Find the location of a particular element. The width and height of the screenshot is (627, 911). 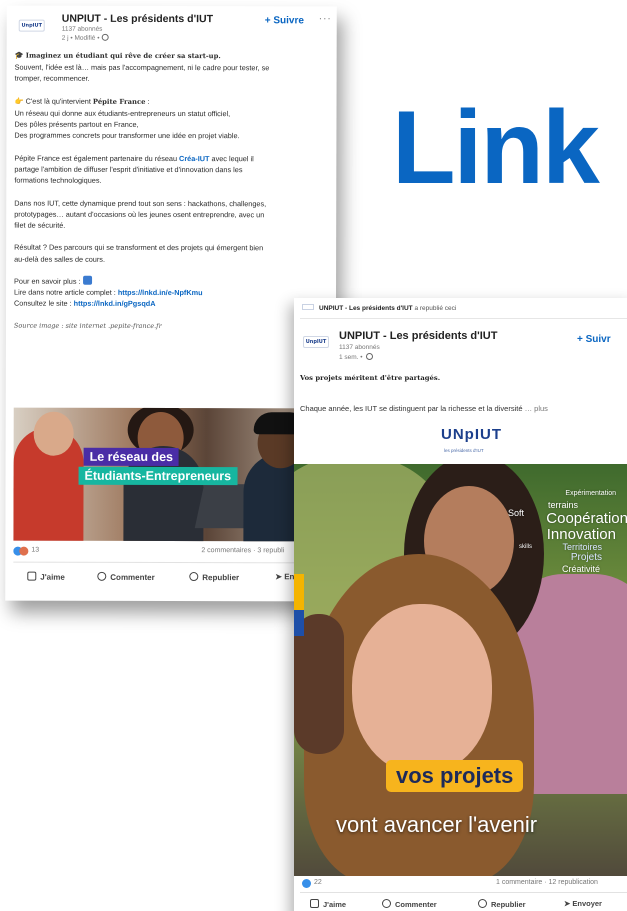

intro-prefix: C'est là qu'intervient is located at coordinates (59, 101).